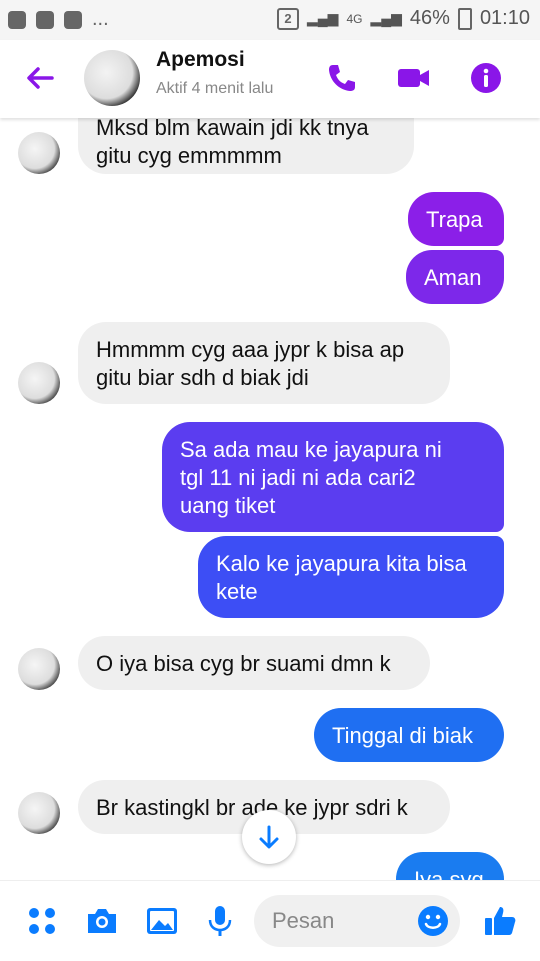  I want to click on phone-call-icon, so click(342, 78).